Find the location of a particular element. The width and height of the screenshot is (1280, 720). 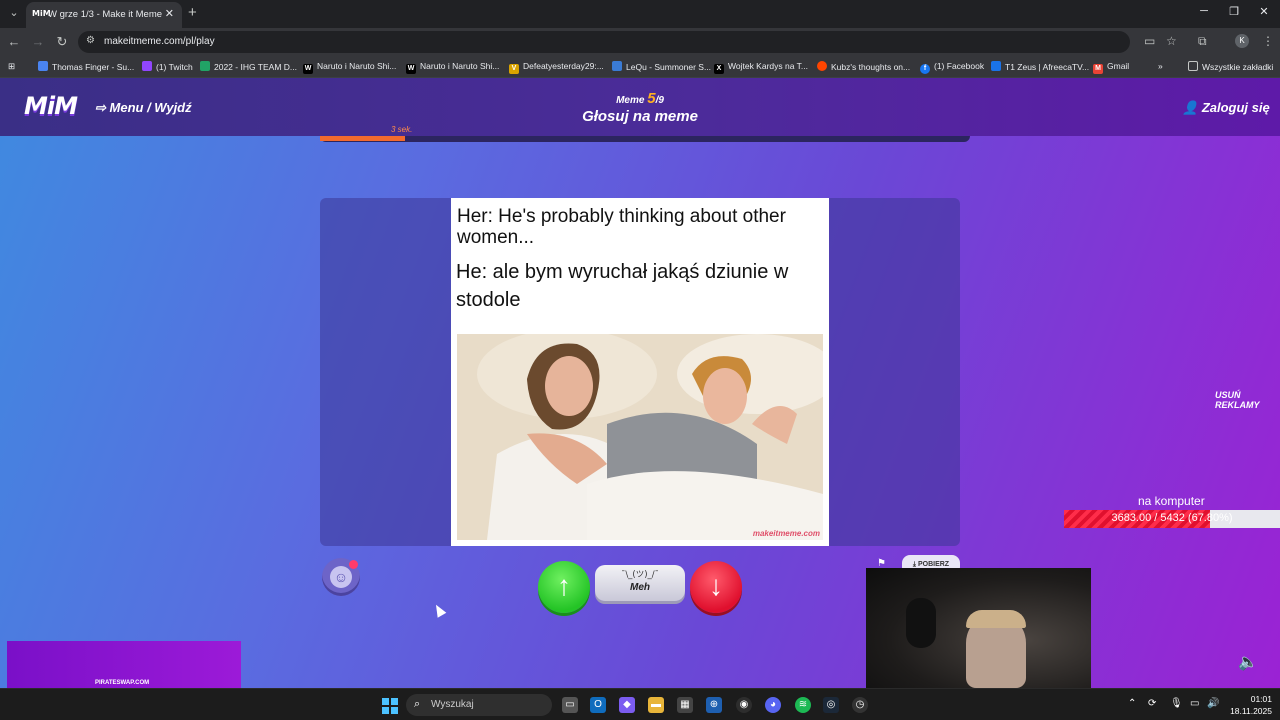

tab-search-icon: ⌄ is located at coordinates (14, 13).